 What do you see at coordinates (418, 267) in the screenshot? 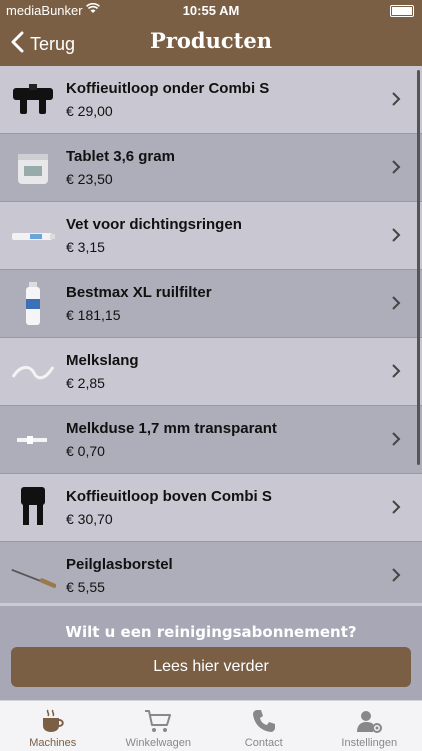
I see `scroll-indicator` at bounding box center [418, 267].